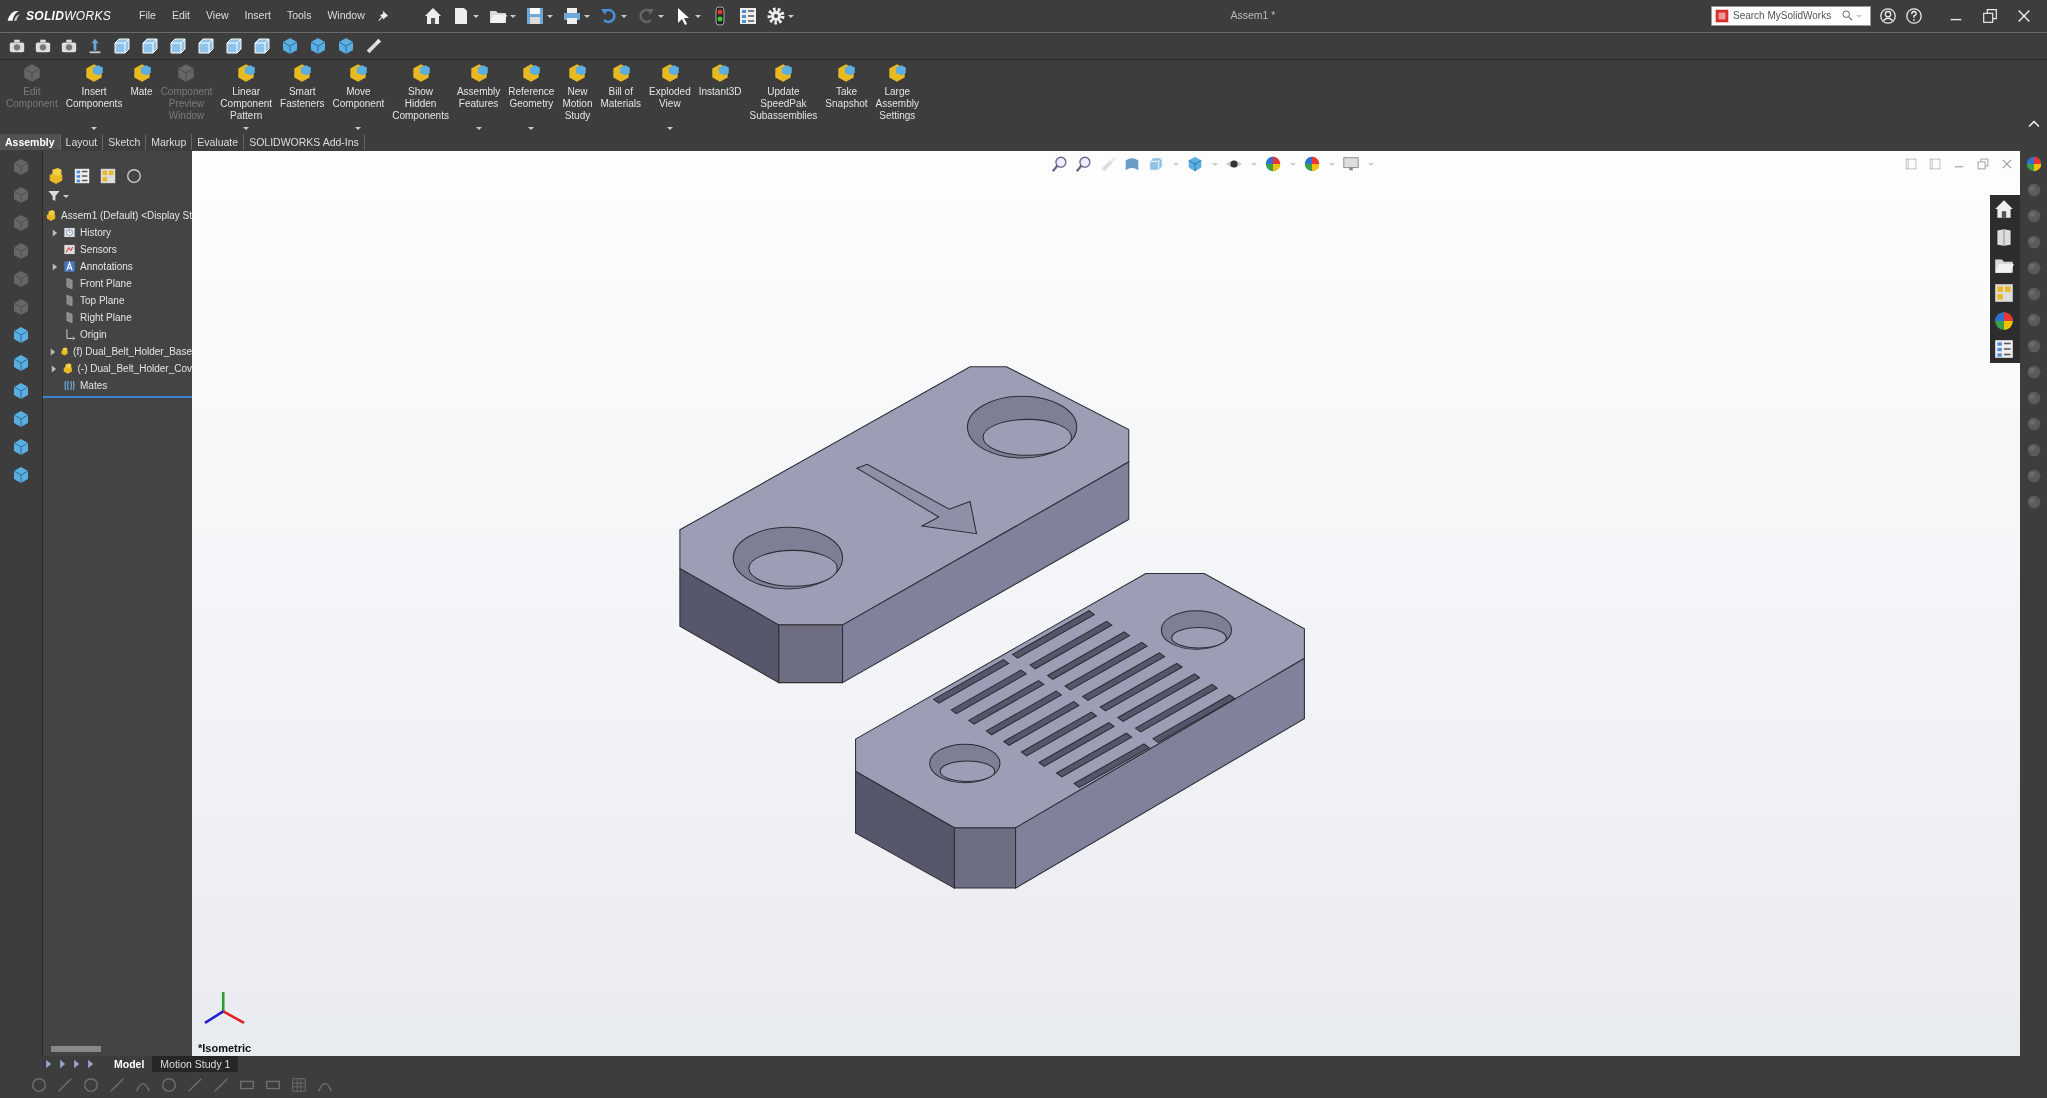 This screenshot has height=1098, width=2047. Describe the element at coordinates (670, 97) in the screenshot. I see `ribbon-button: Exploded View` at that location.